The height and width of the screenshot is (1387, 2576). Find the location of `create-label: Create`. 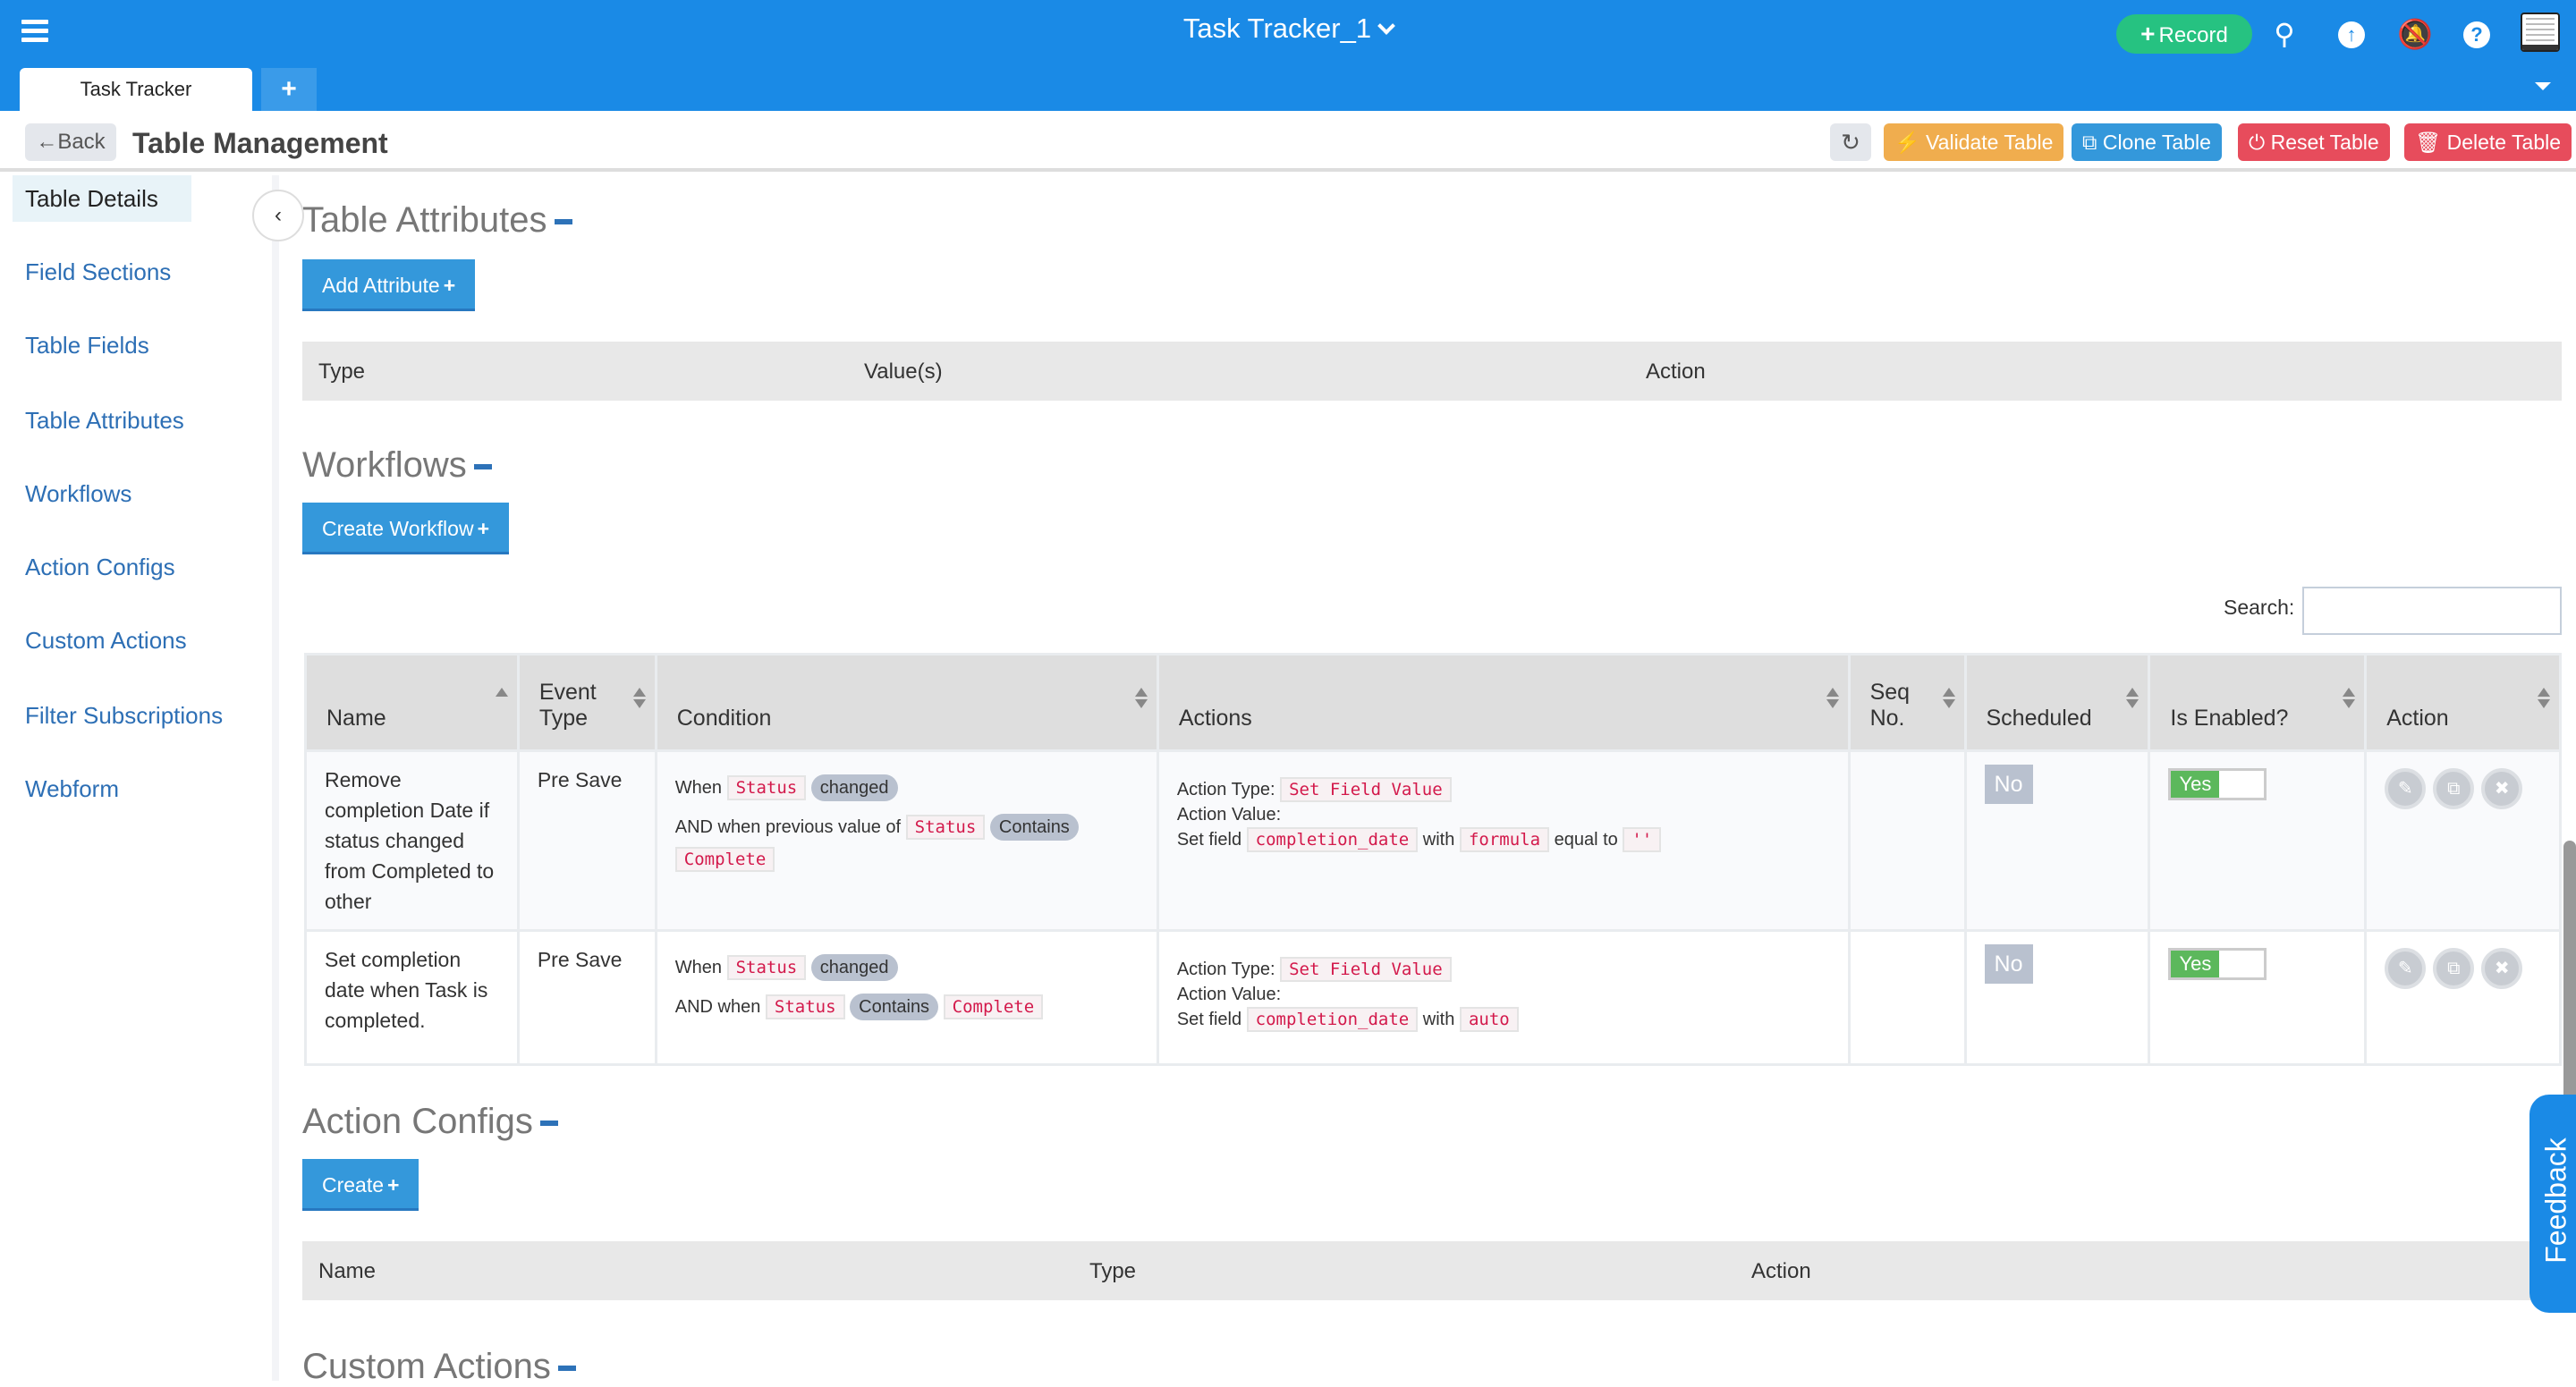

create-label: Create is located at coordinates (353, 1185).